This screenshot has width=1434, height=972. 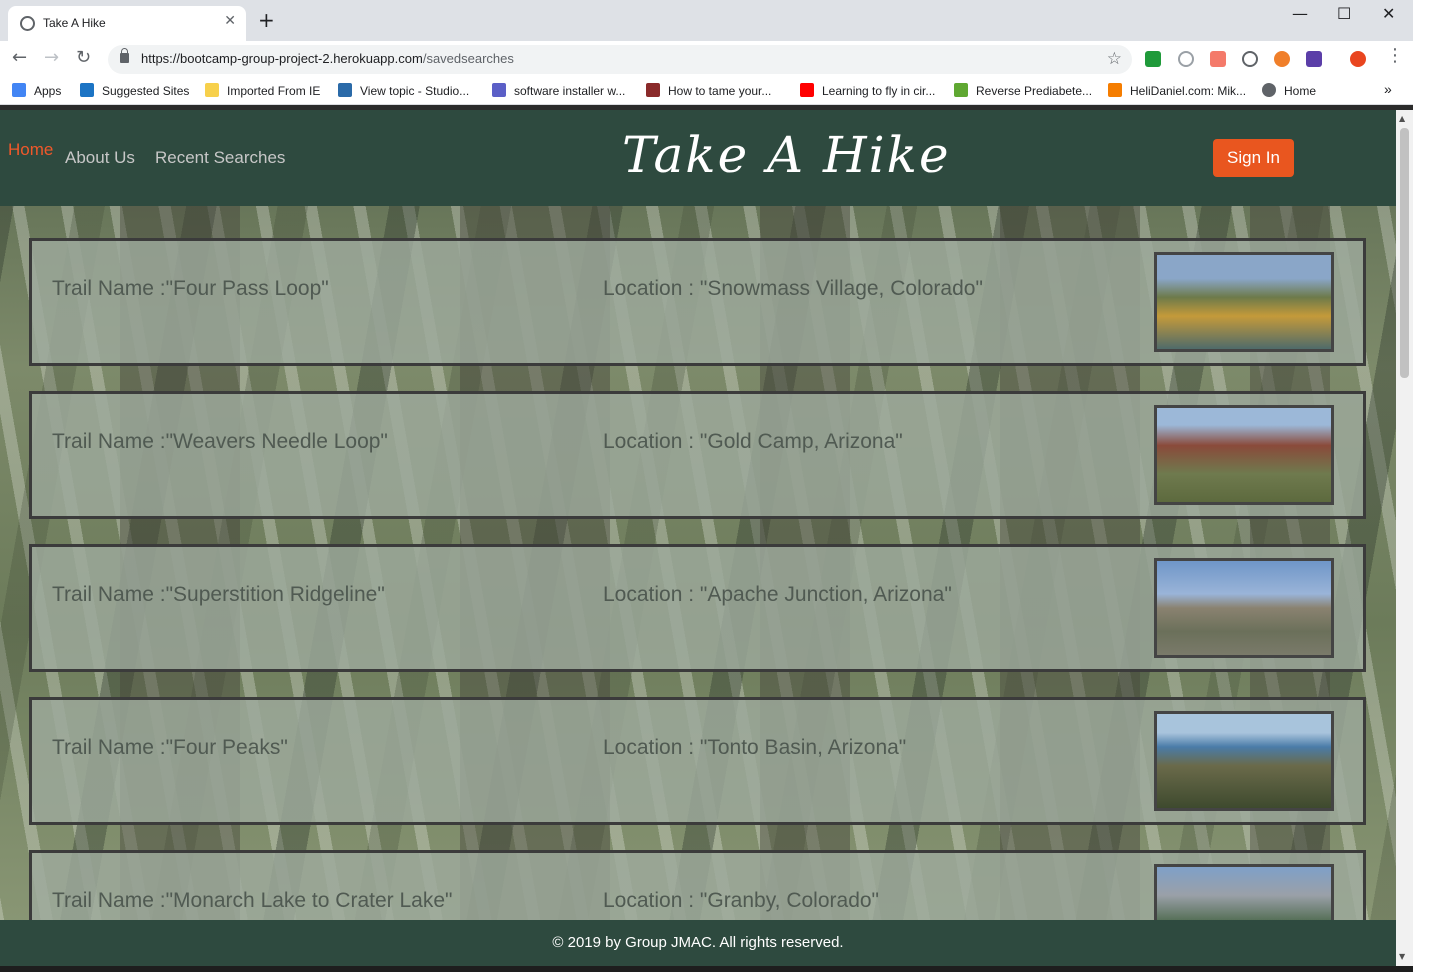 I want to click on trail-name: Trail Name :"Superstition Ridgeline", so click(x=218, y=594).